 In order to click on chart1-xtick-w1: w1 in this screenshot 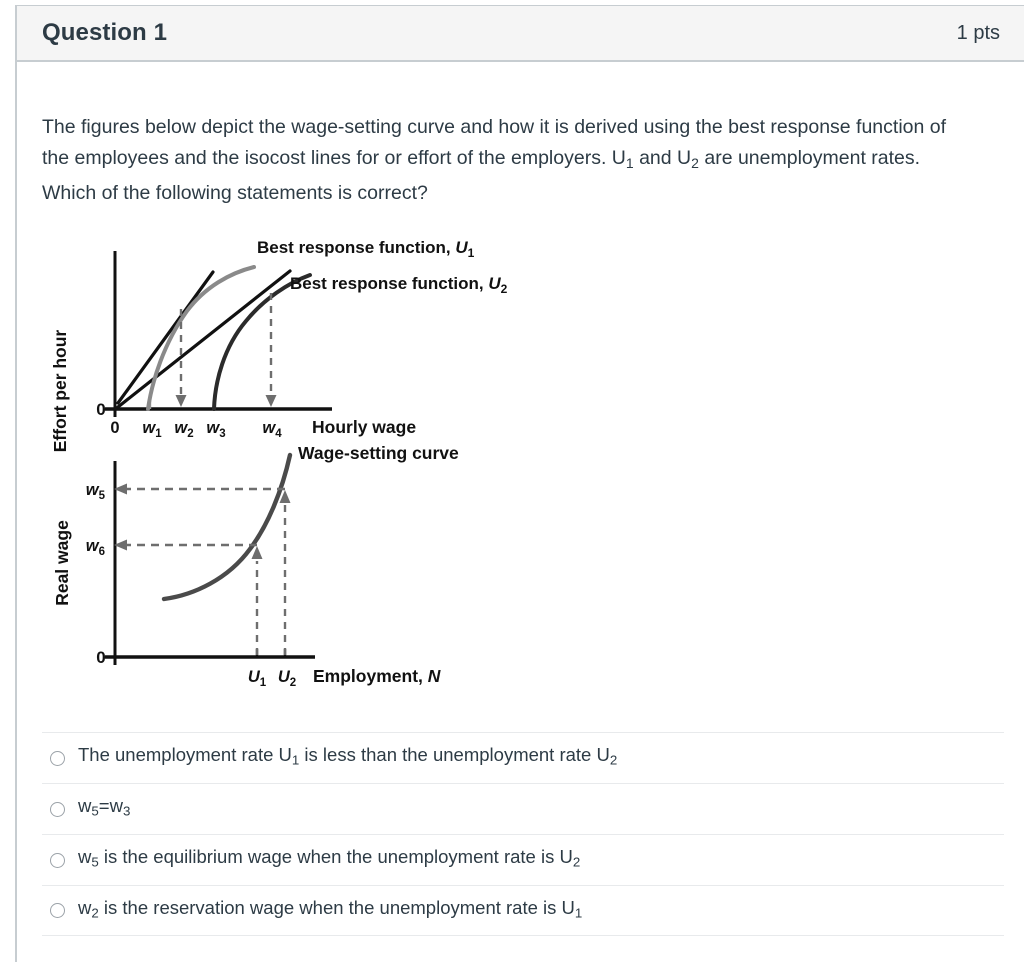, I will do `click(152, 429)`.